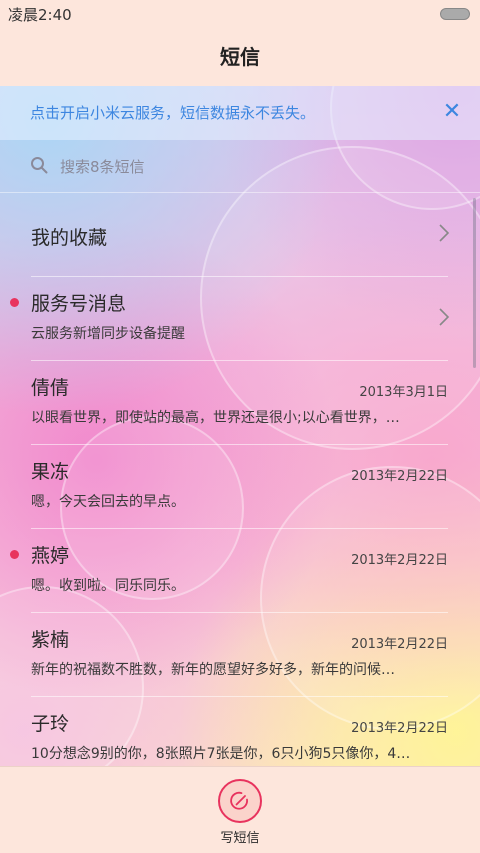 The width and height of the screenshot is (480, 853). What do you see at coordinates (69, 238) in the screenshot?
I see `conversation-name: 我的收藏` at bounding box center [69, 238].